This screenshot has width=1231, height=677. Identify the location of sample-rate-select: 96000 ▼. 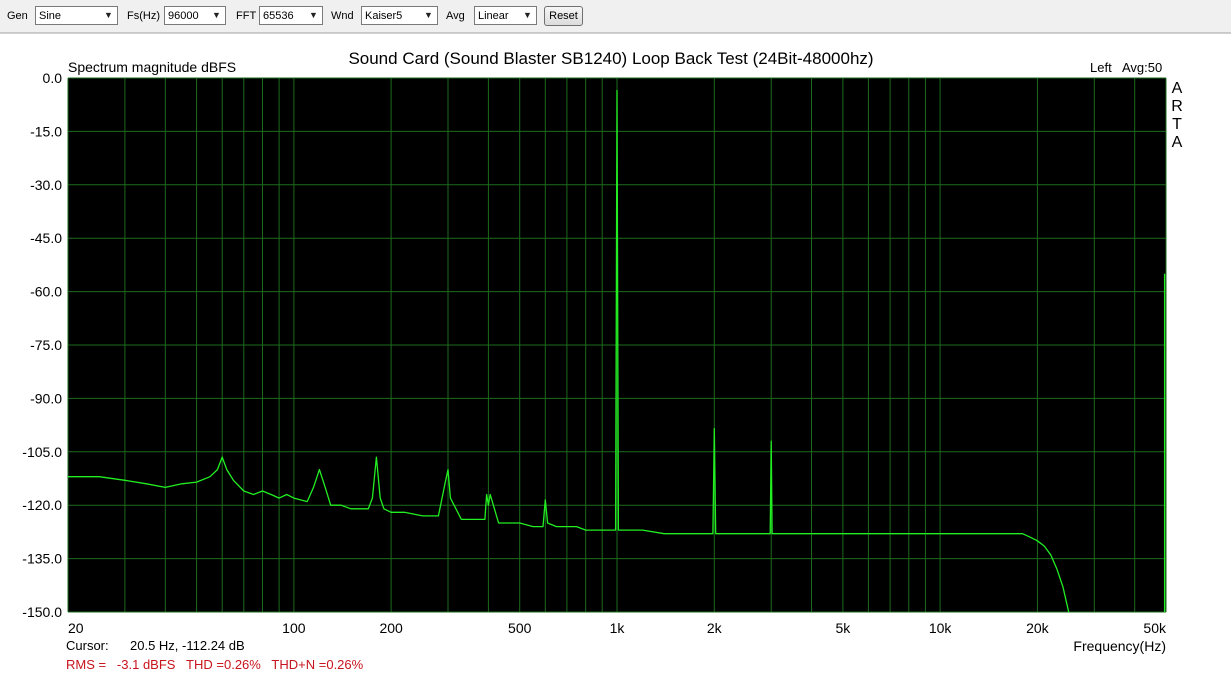
(195, 15).